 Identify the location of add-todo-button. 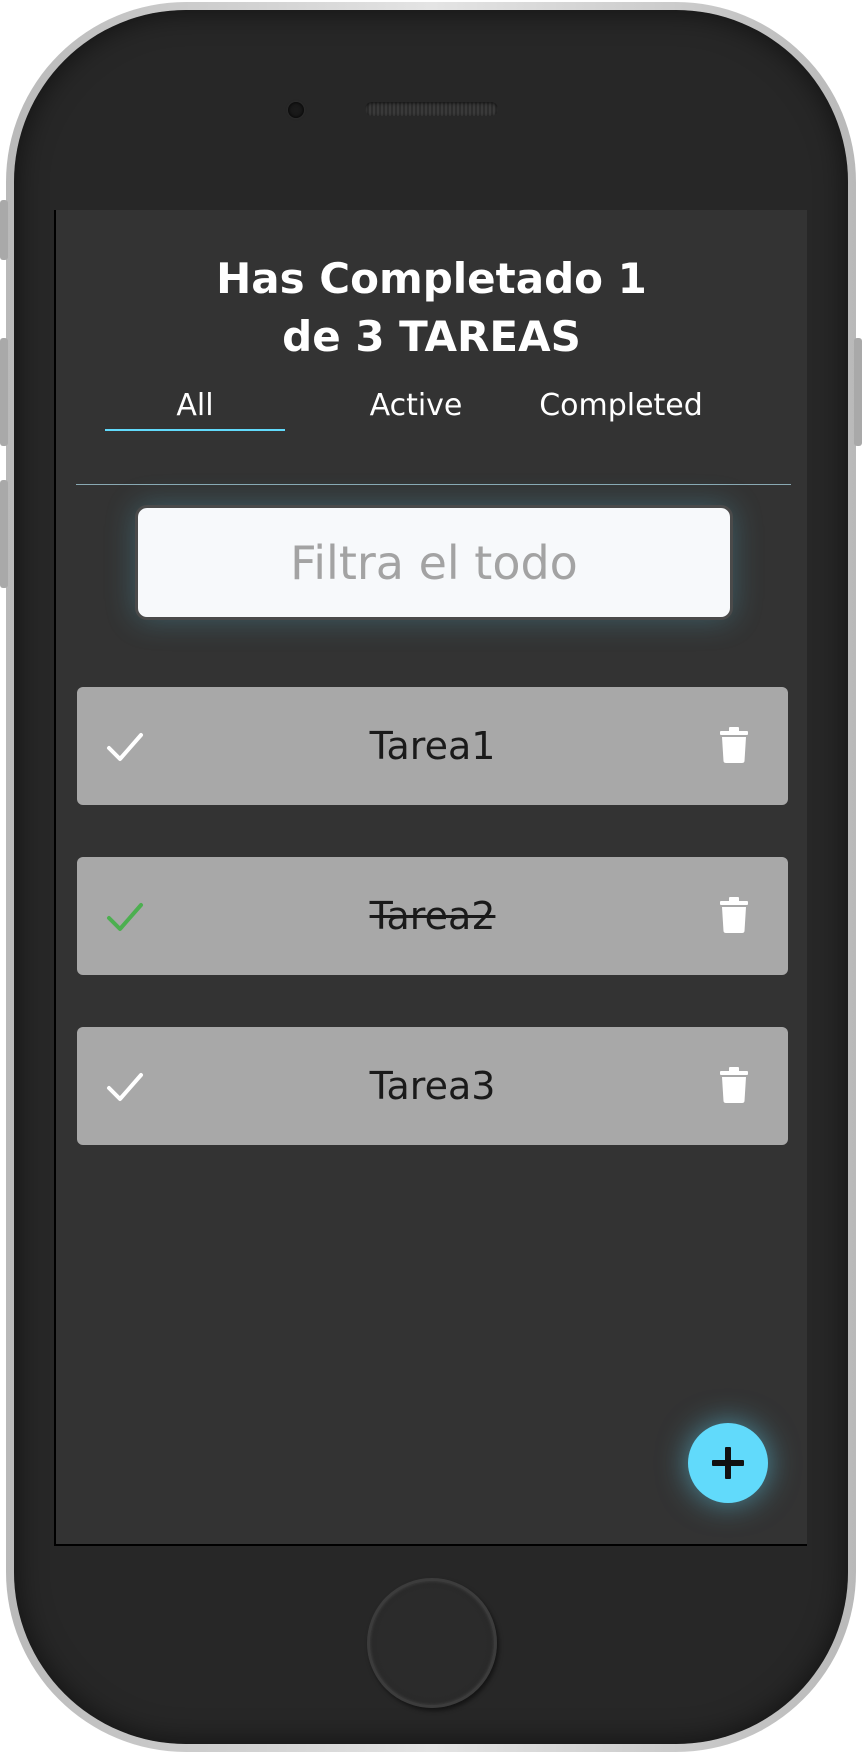
(728, 1463).